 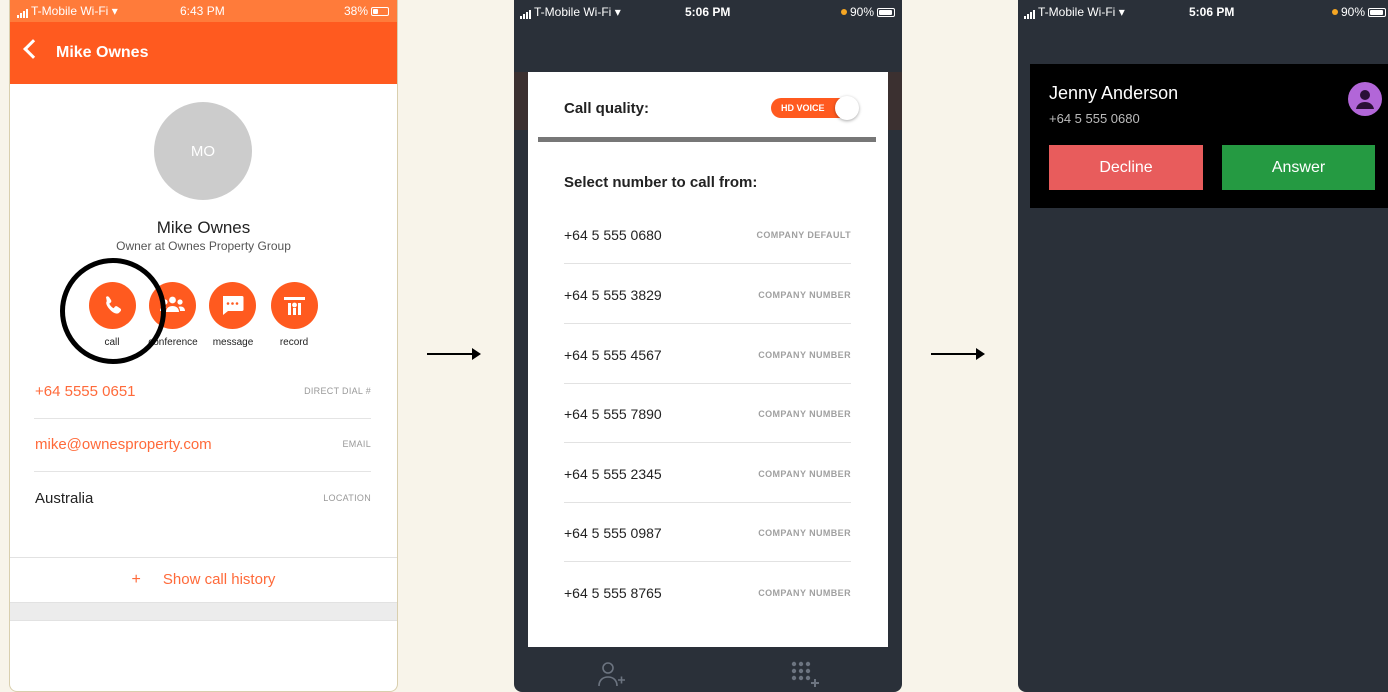 I want to click on status-battery: 38%, so click(x=366, y=11).